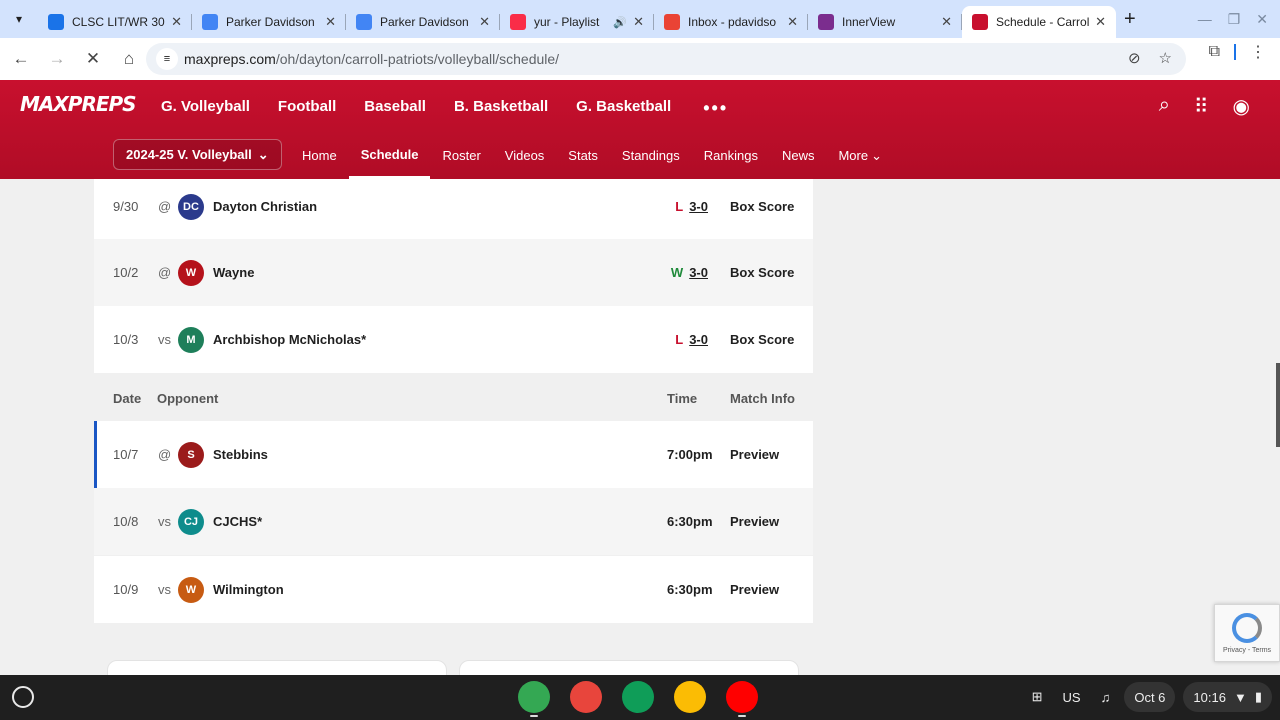 The image size is (1280, 720). What do you see at coordinates (1205, 19) in the screenshot?
I see `minimize-button: —` at bounding box center [1205, 19].